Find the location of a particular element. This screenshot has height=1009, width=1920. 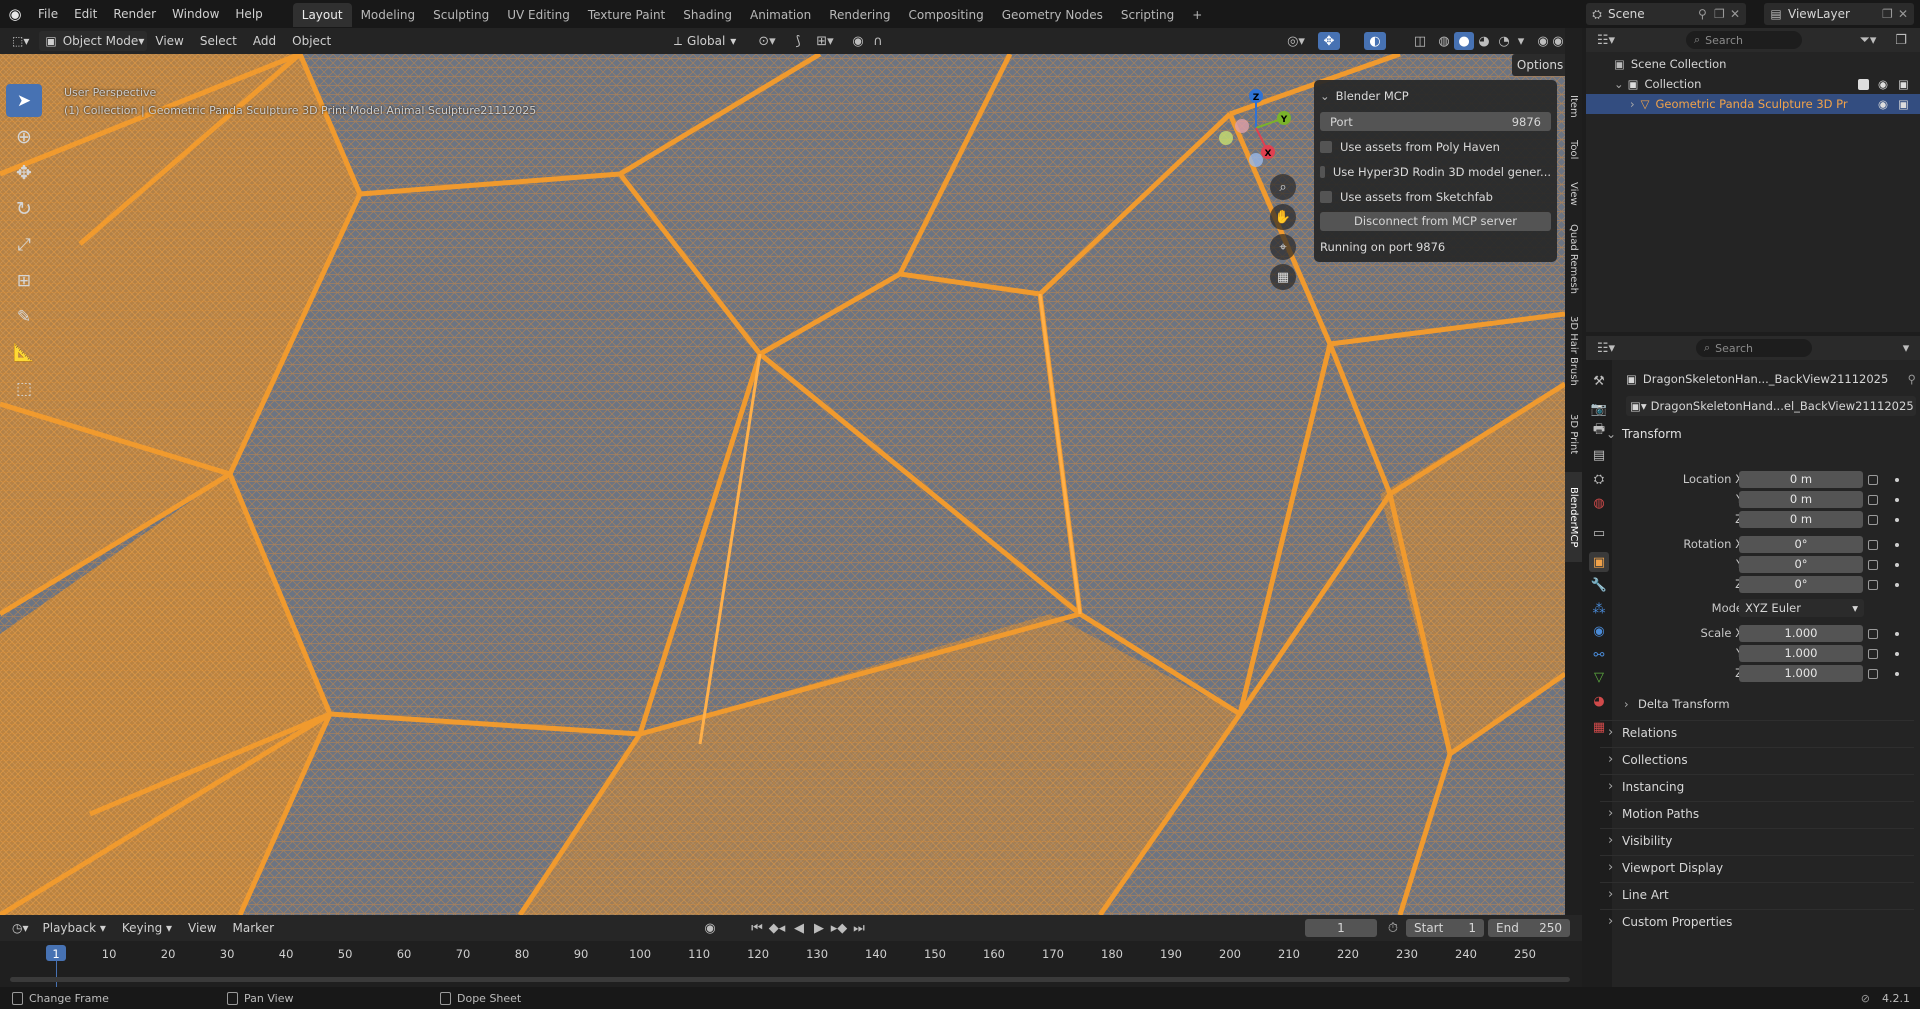

menu-marker: Marker is located at coordinates (253, 928).